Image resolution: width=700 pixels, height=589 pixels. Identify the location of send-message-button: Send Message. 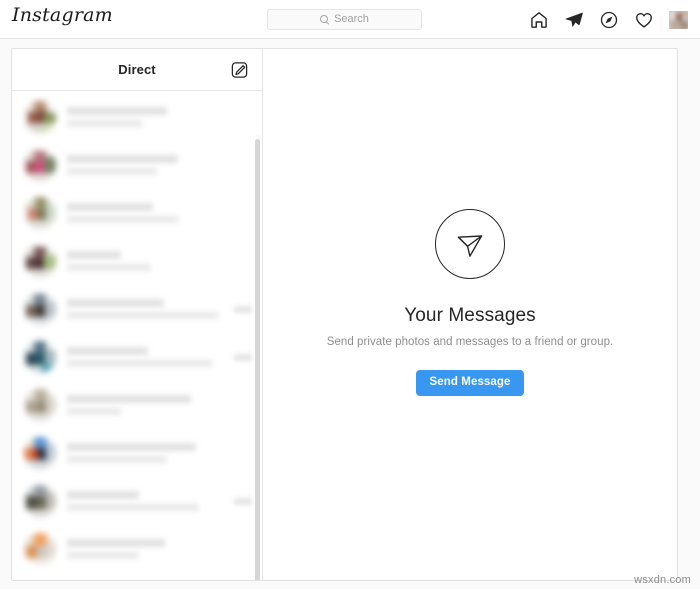
(470, 383).